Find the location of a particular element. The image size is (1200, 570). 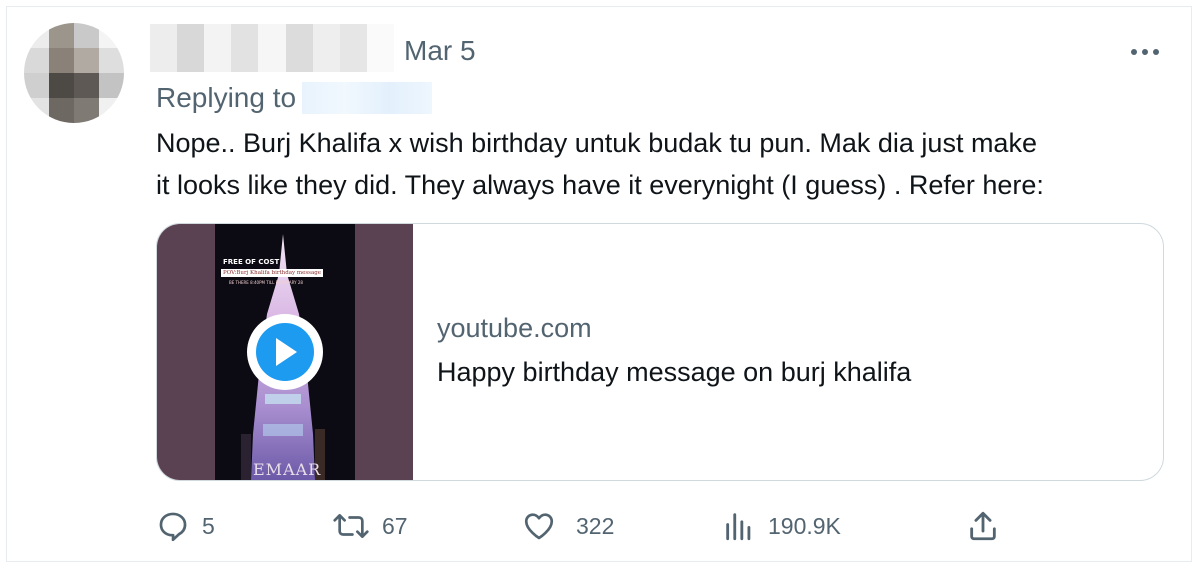

retweet-icon is located at coordinates (351, 526).